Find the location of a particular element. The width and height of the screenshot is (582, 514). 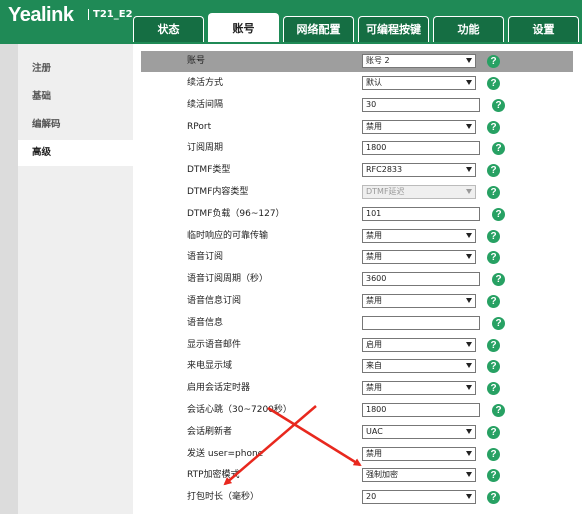

top-navigation-bar: Yealink T21_E2 状态 账号 网络配置 可编程按键 功能 设置 is located at coordinates (291, 22).